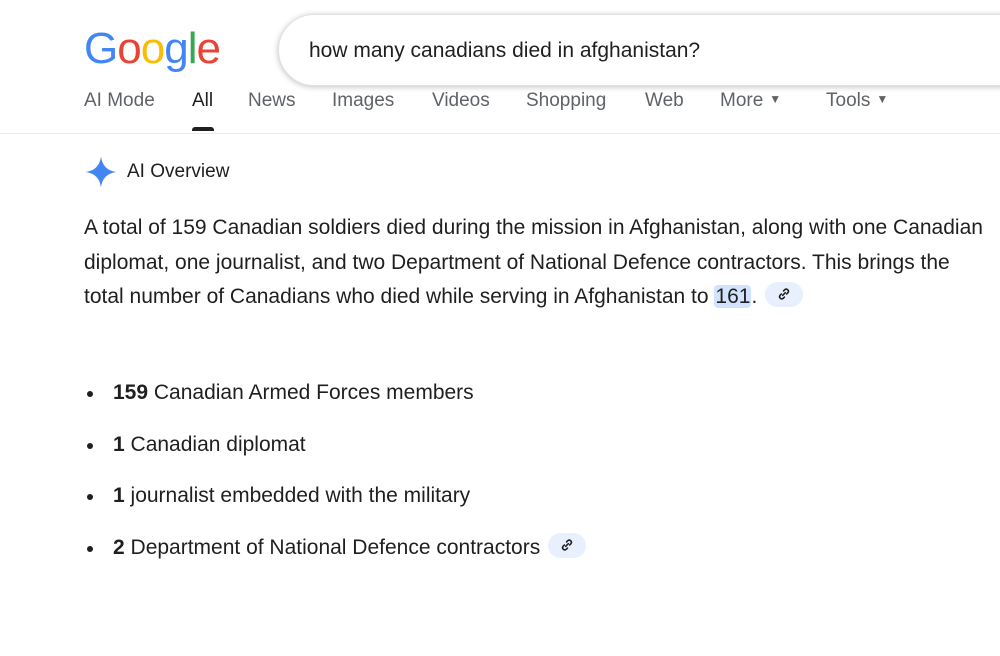 The height and width of the screenshot is (656, 1000). I want to click on tab-shopping: Shopping, so click(566, 101).